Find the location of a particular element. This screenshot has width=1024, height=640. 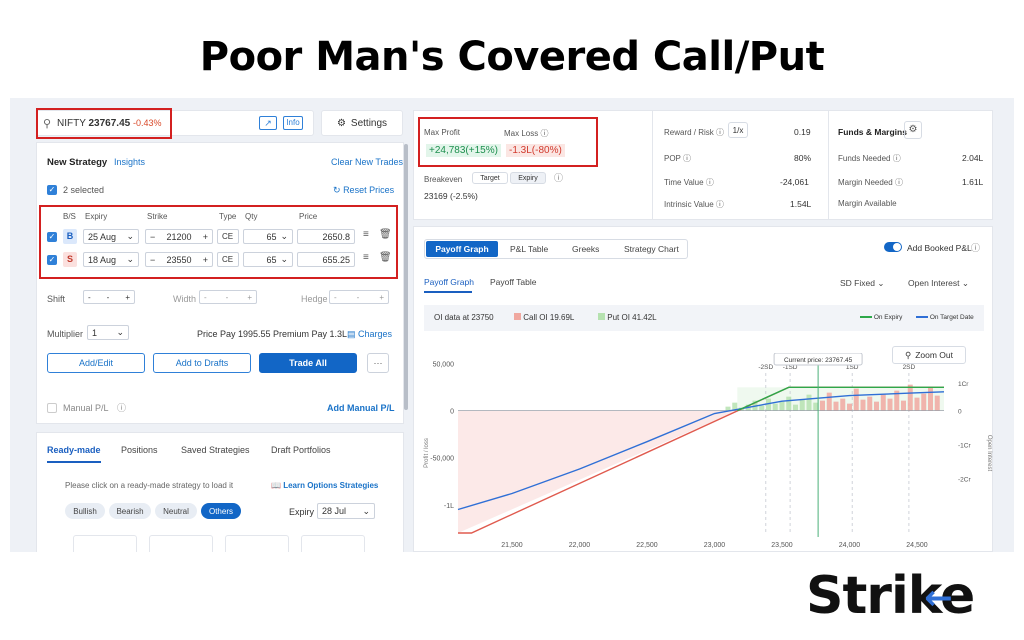

learn-strategies-link: 📖 Learn Options Strategies is located at coordinates (324, 485).